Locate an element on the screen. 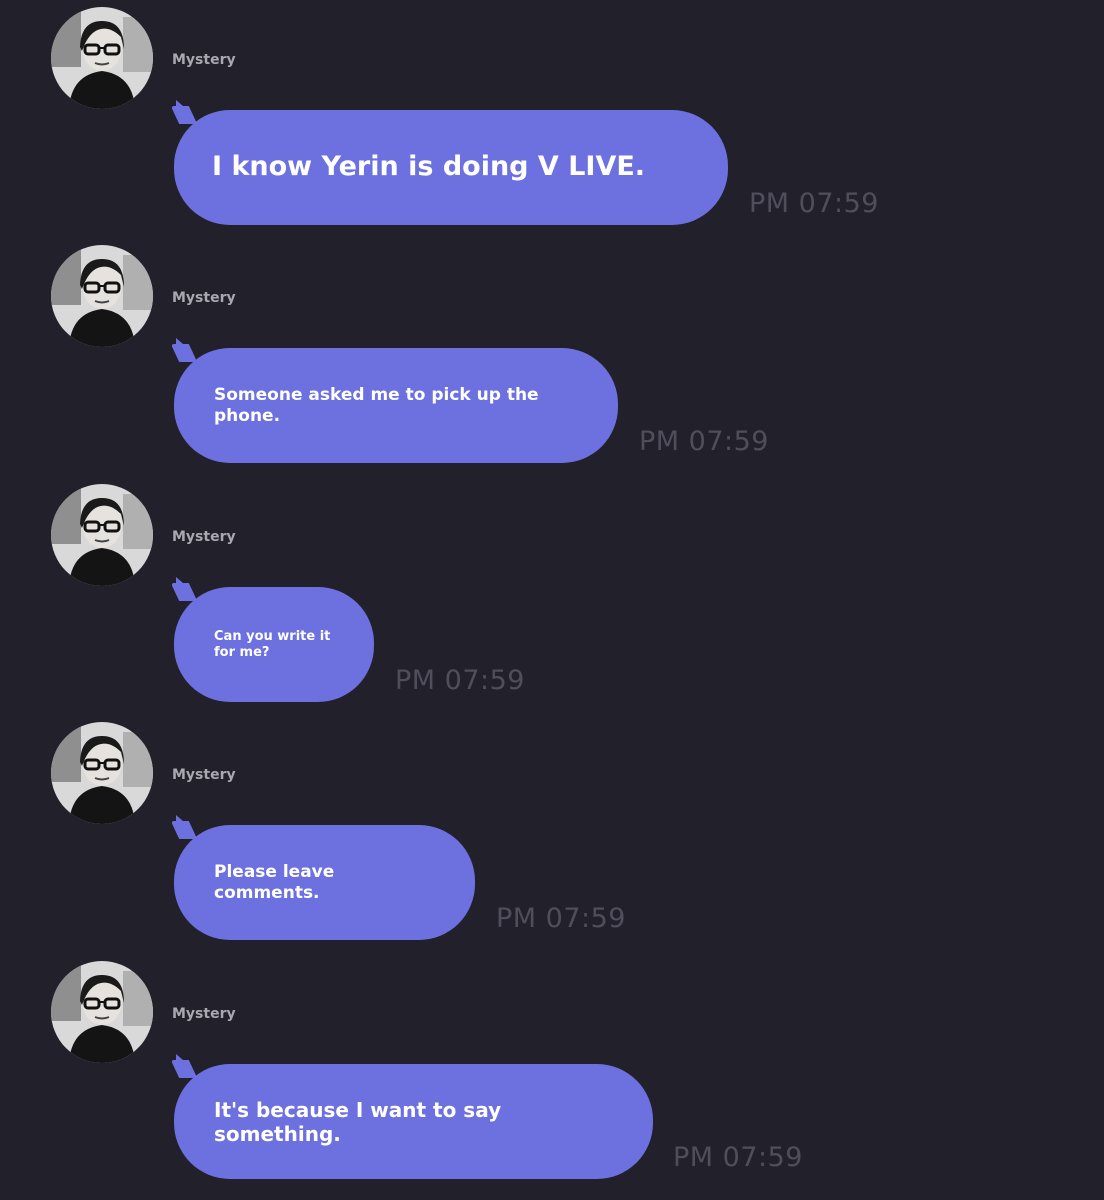  message-text: It's because I want to say something. is located at coordinates (358, 1121).